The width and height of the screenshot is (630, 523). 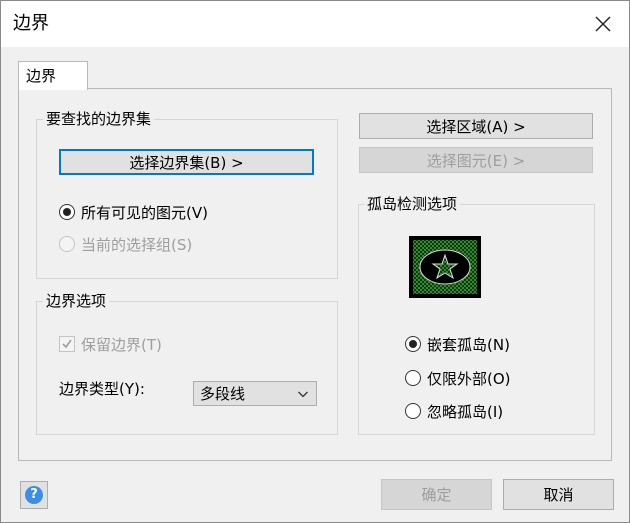 I want to click on boundary-set-group-label: 要查找的边界集, so click(x=99, y=119).